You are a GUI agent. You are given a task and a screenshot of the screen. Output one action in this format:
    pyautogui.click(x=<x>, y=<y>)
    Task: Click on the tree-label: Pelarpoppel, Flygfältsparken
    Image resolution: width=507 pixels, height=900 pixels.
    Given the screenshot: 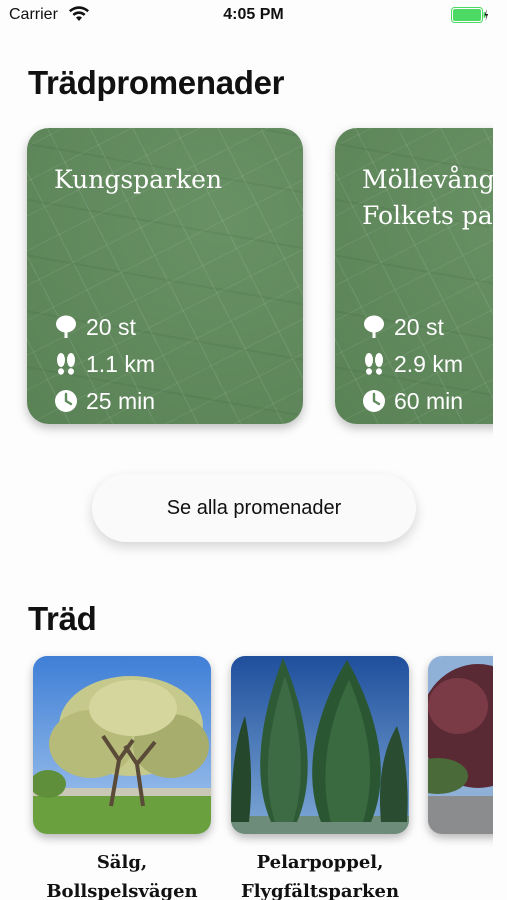 What is the action you would take?
    pyautogui.click(x=320, y=876)
    